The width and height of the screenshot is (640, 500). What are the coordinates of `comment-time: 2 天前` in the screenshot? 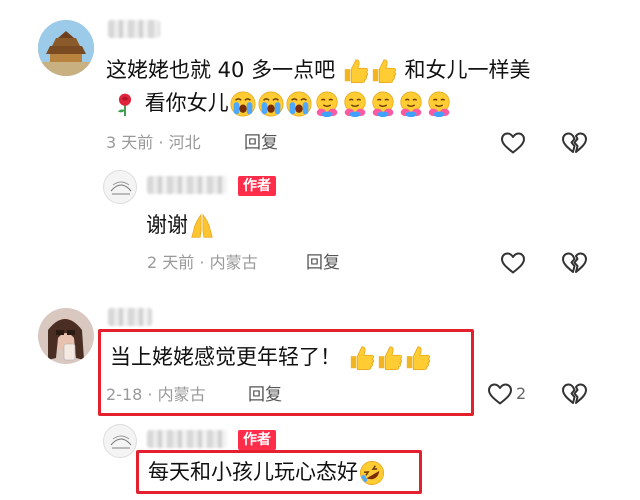 It's located at (171, 262).